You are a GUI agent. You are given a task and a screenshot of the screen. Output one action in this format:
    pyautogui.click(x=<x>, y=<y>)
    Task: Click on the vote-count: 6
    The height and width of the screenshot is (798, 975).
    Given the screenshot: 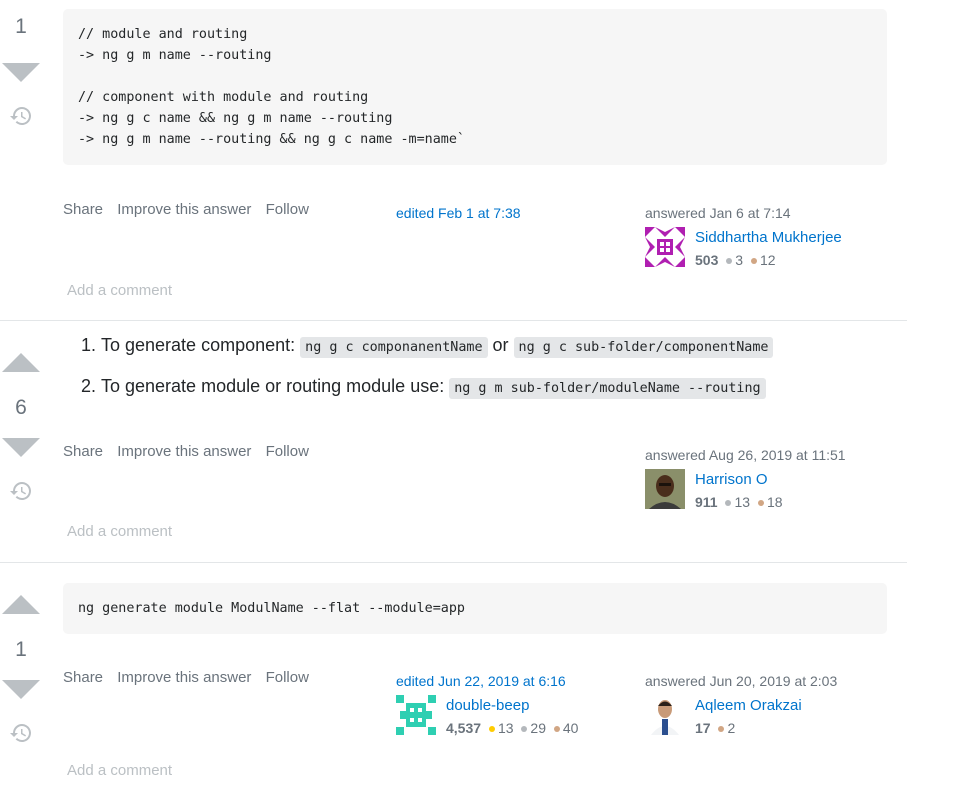 What is the action you would take?
    pyautogui.click(x=21, y=407)
    